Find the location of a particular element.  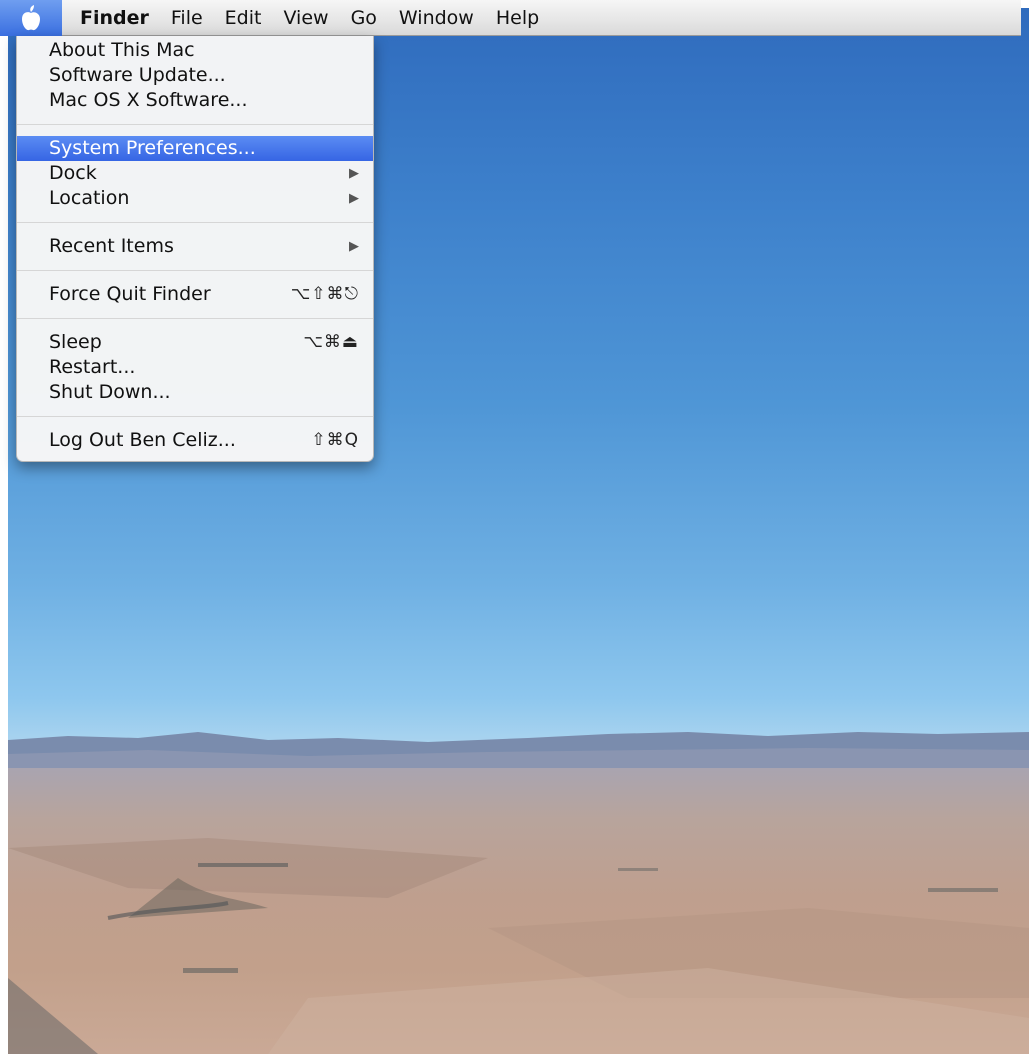

menu-view: View is located at coordinates (305, 18).